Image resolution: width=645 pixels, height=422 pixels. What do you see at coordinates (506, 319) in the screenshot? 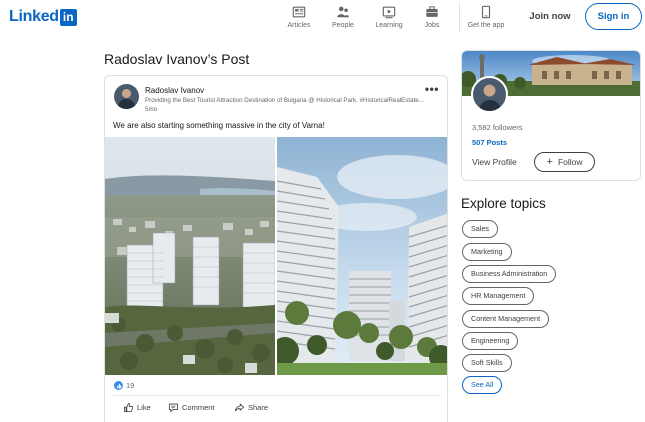
I see `topic-pill-content-management: Content Management` at bounding box center [506, 319].